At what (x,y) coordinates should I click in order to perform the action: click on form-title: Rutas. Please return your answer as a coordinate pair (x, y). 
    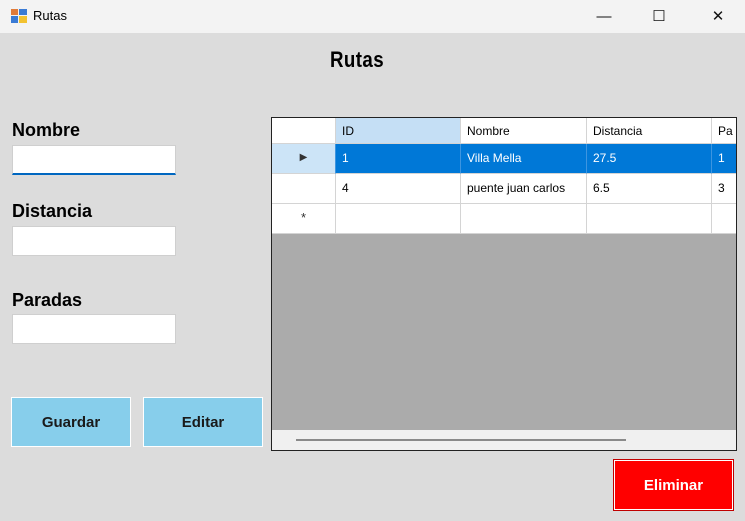
    Looking at the image, I should click on (357, 59).